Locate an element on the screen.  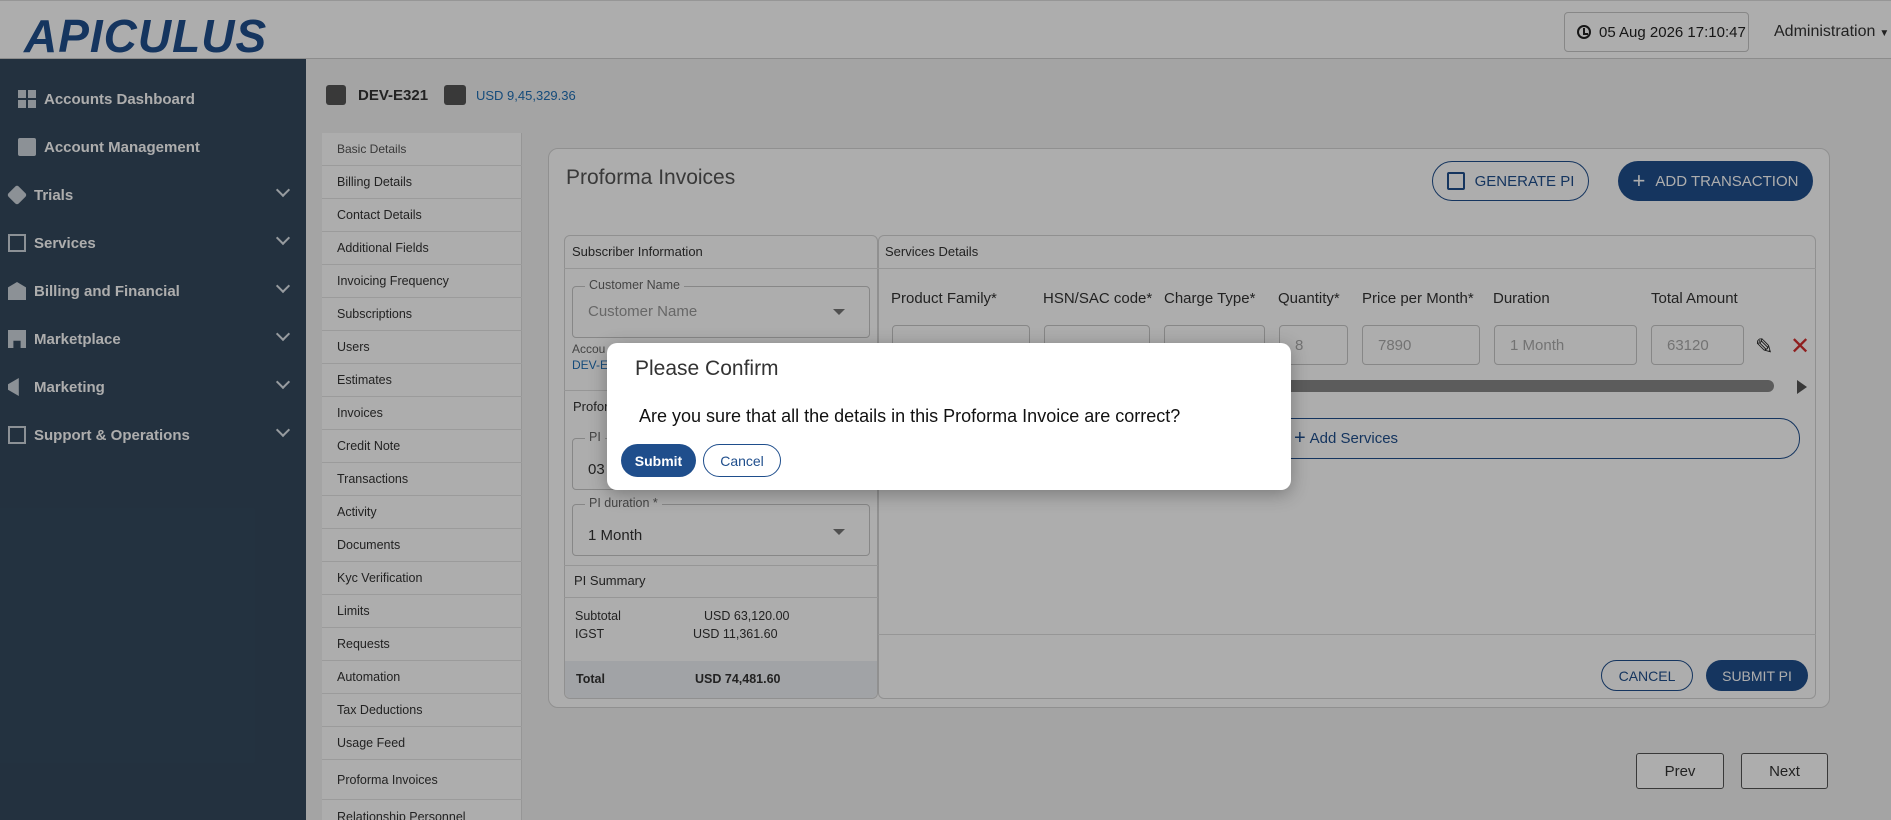
dialog-cancel-button: Cancel is located at coordinates (742, 460).